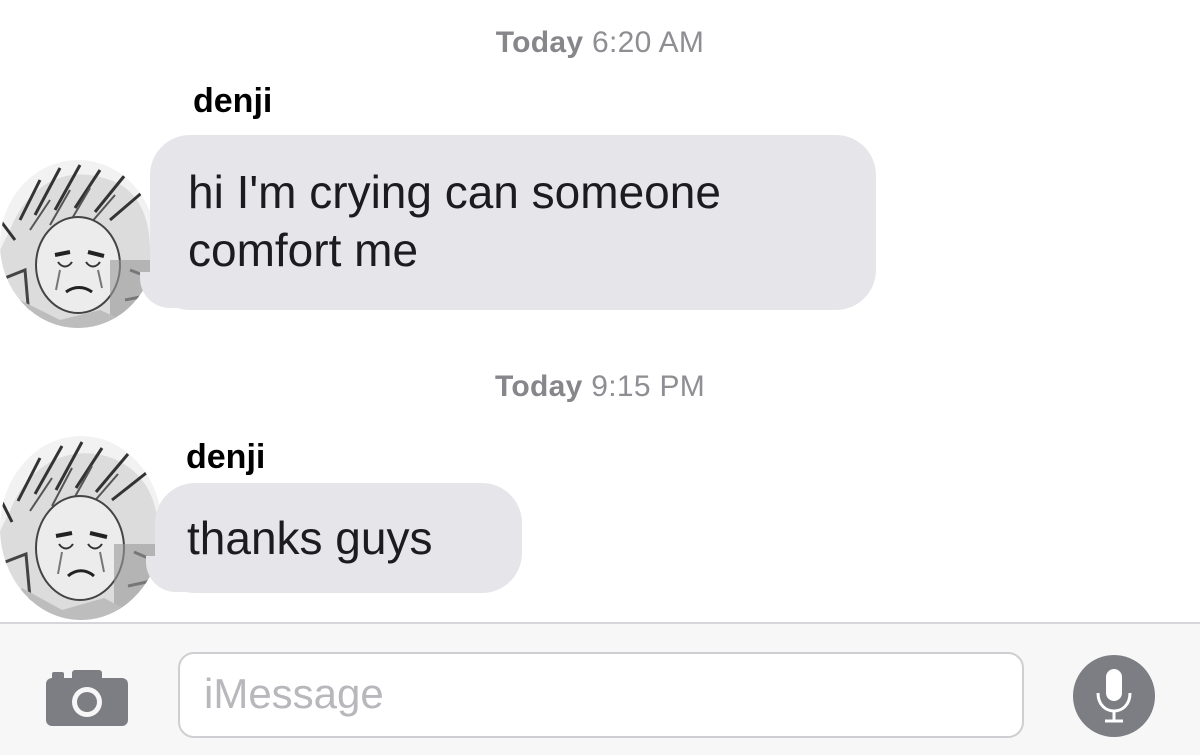 The image size is (1200, 755). Describe the element at coordinates (87, 698) in the screenshot. I see `camera-icon` at that location.